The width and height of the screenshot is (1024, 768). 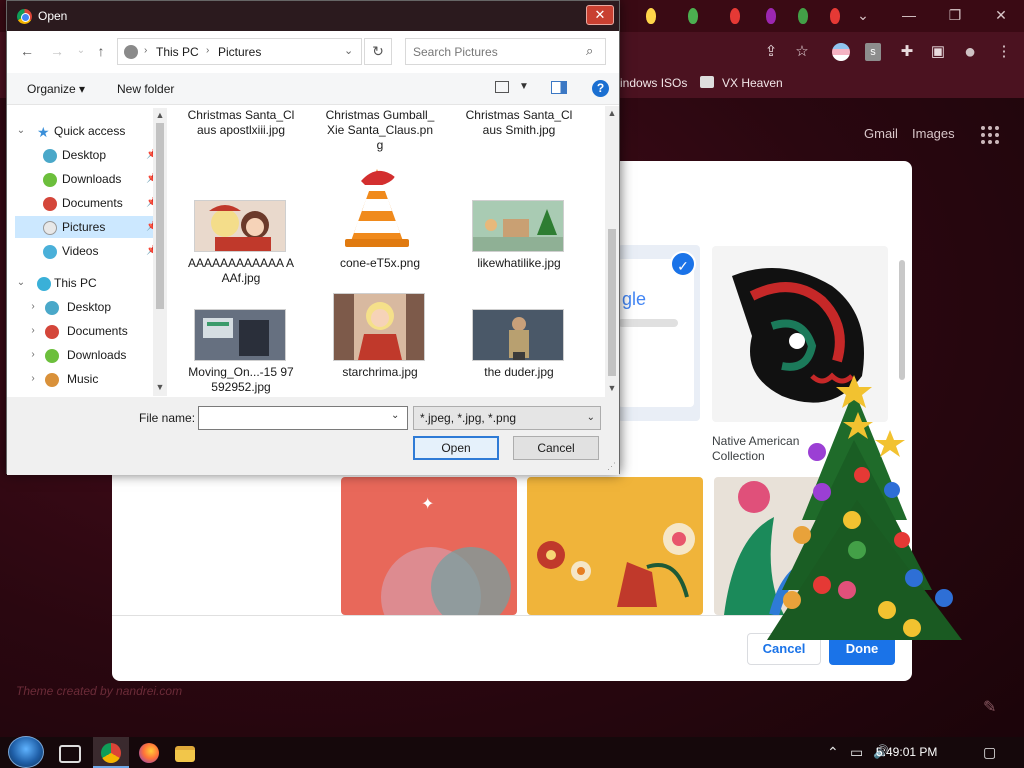 I want to click on search-icon: ⌕, so click(x=589, y=51).